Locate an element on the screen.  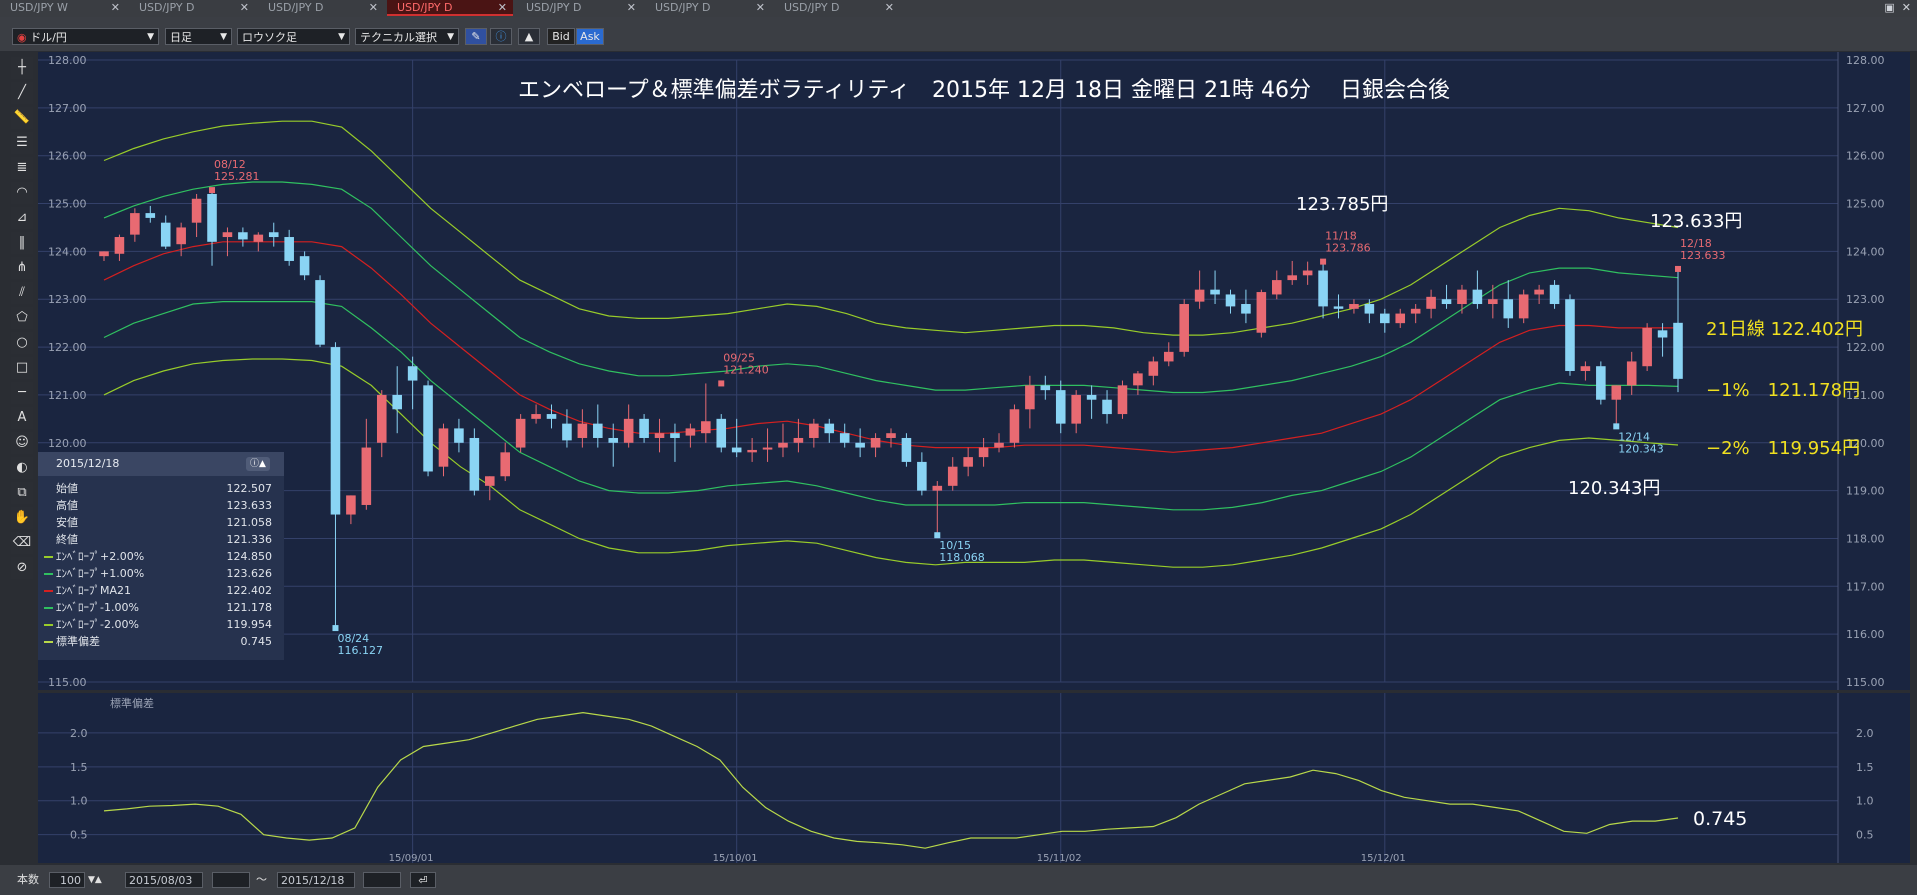
tab-5: USD/JPY D ✕ is located at coordinates (579, 8).